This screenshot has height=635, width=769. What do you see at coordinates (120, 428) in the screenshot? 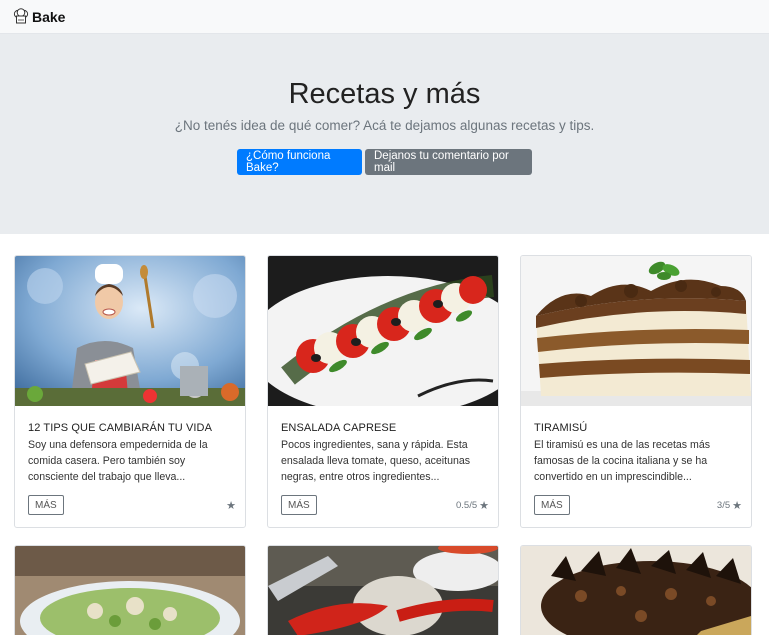
I see `card-title: 12 TIPS QUE CAMBIARÁN TU VIDA` at bounding box center [120, 428].